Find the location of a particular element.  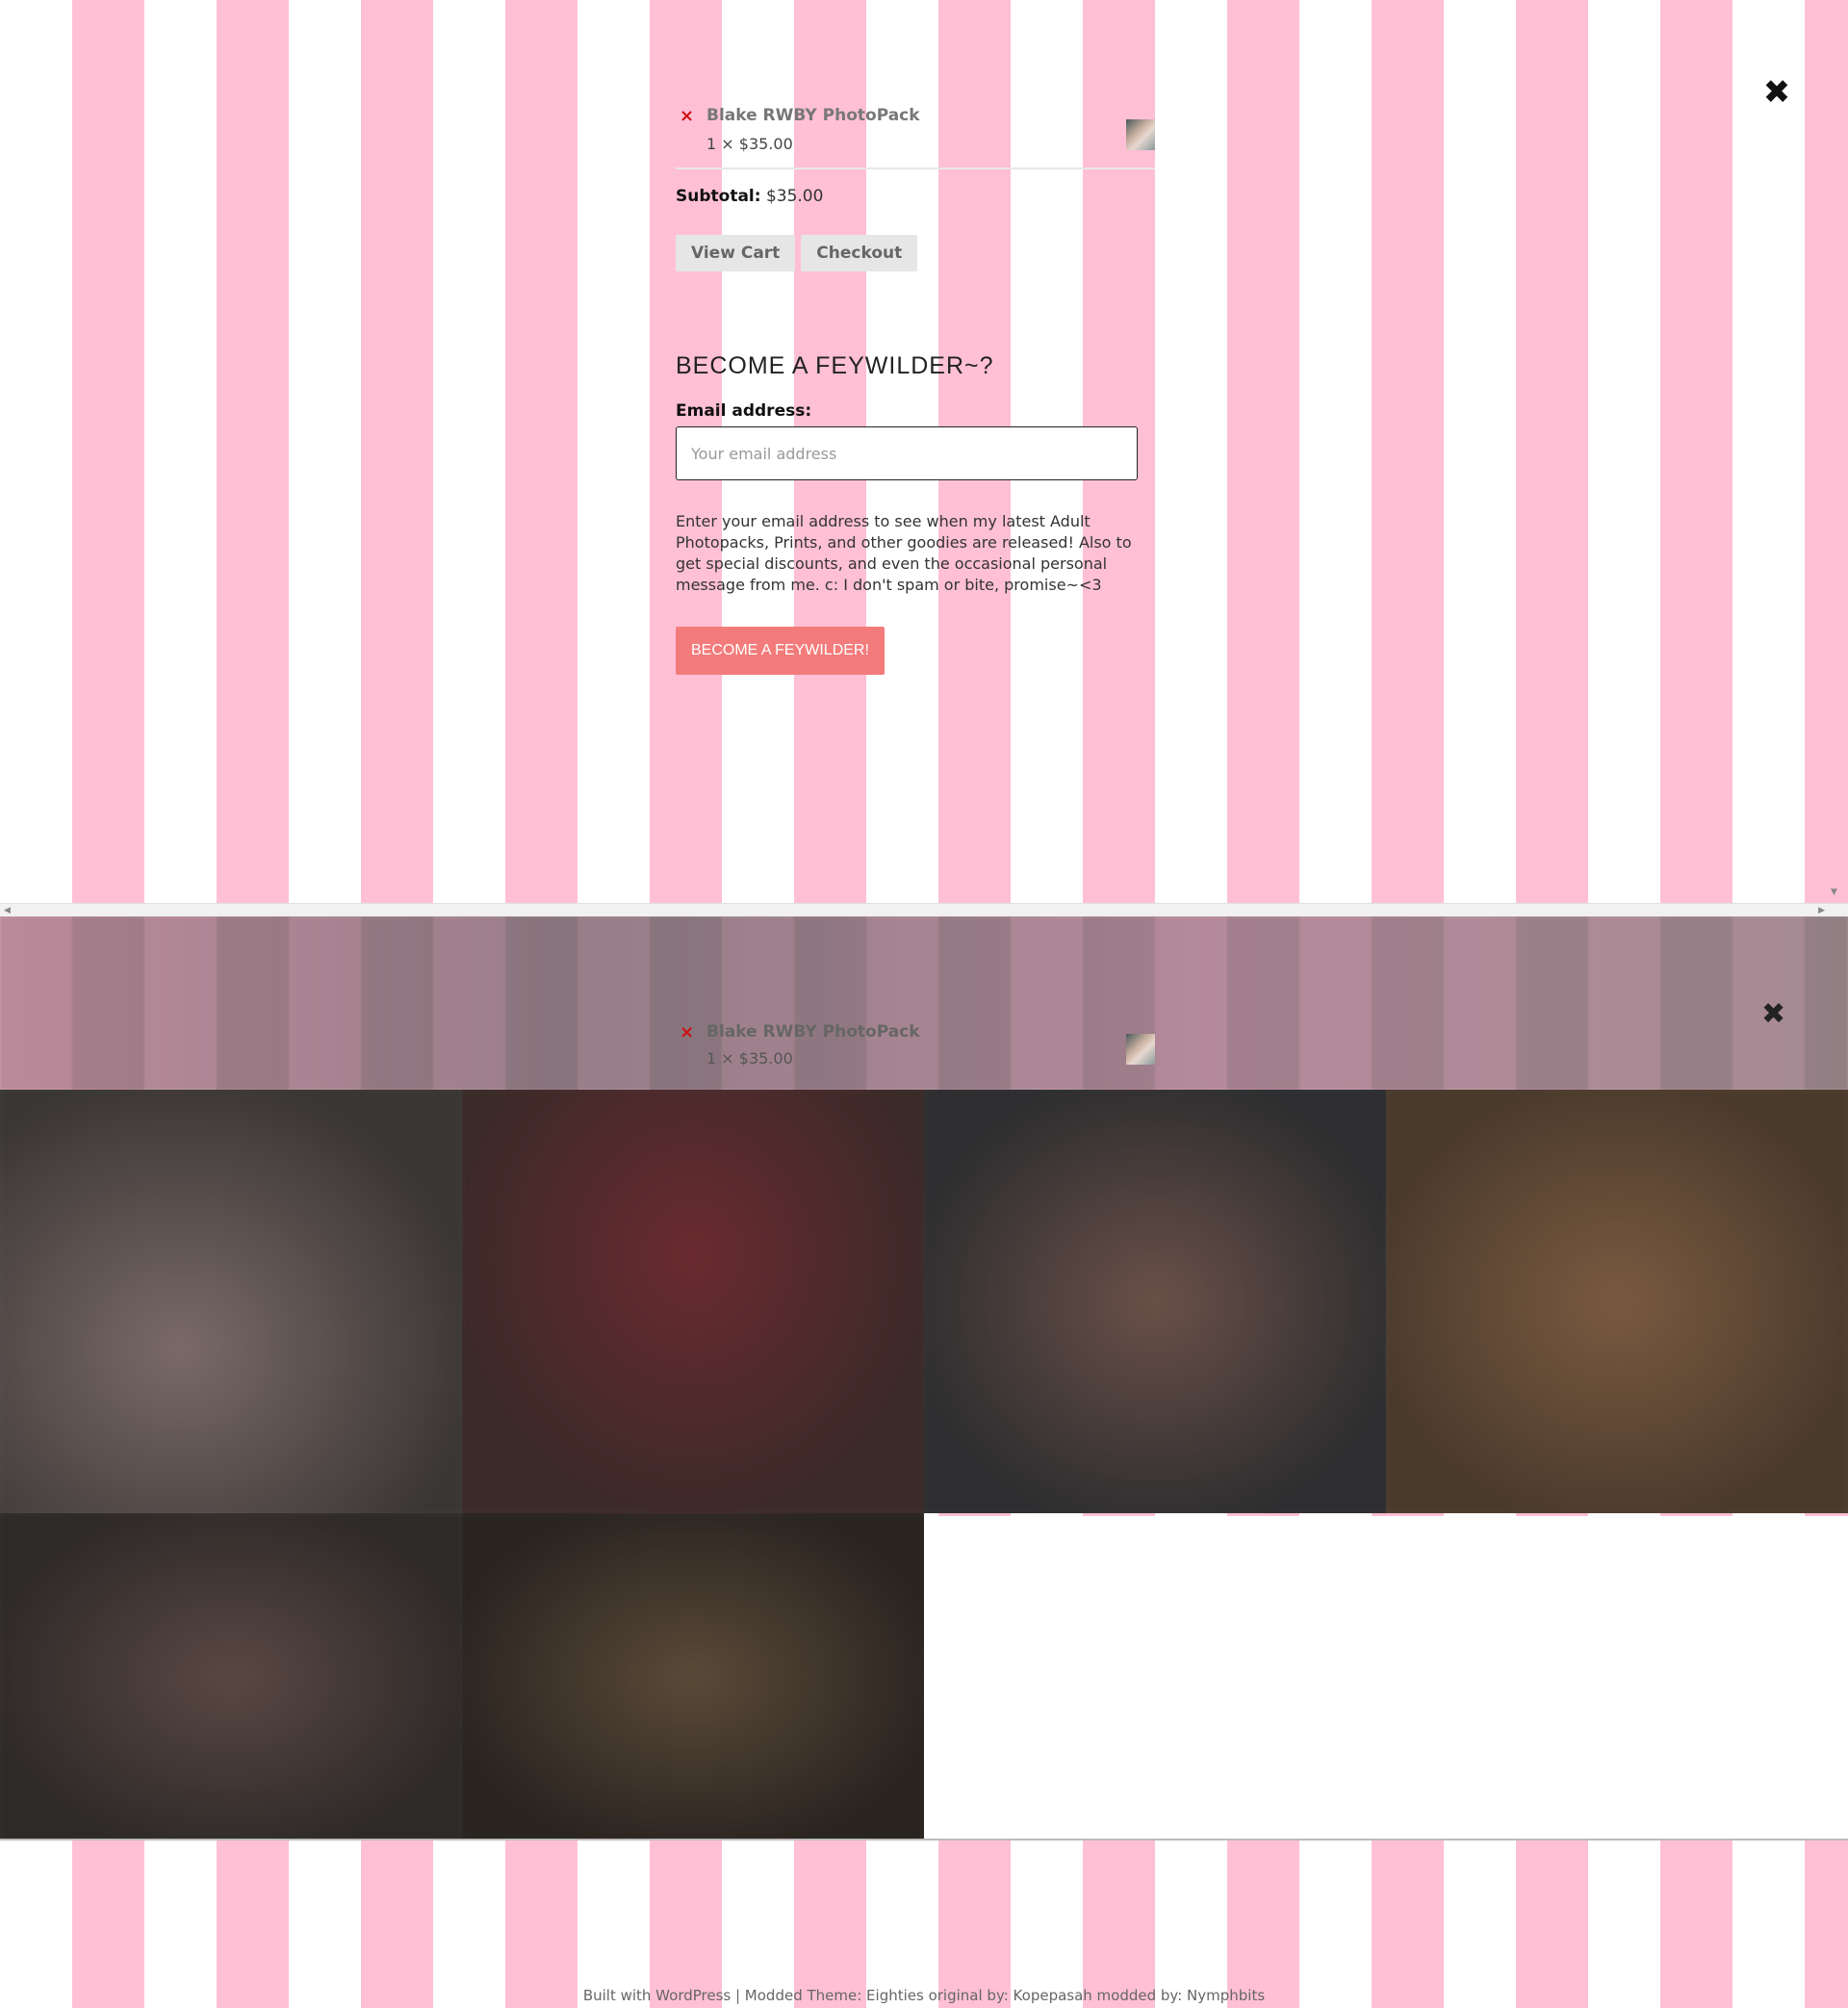

cart-subtotal: Subtotal: $35.00 is located at coordinates (915, 196).